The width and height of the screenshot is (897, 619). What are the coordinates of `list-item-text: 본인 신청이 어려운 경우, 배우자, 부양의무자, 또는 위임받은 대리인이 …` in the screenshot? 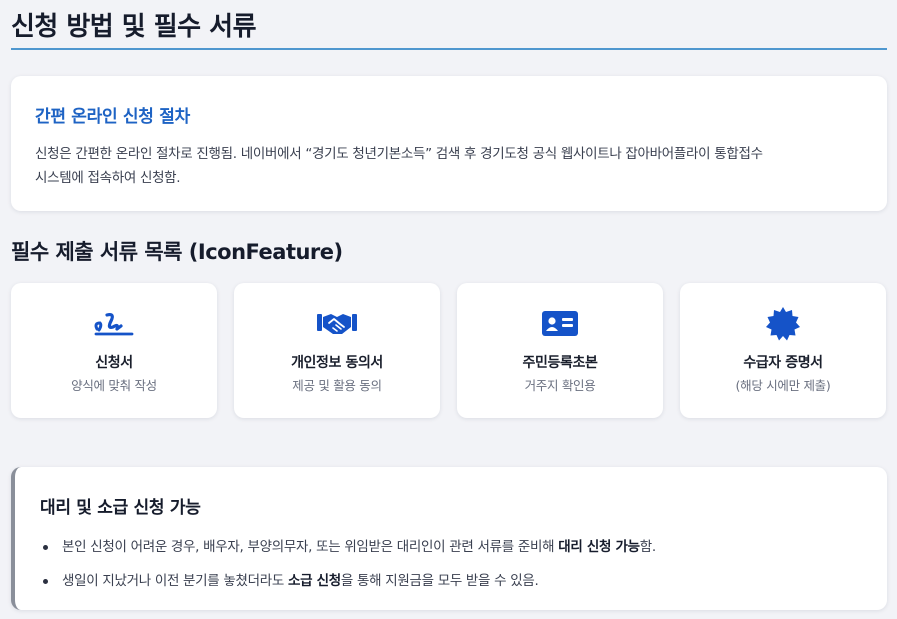 It's located at (310, 547).